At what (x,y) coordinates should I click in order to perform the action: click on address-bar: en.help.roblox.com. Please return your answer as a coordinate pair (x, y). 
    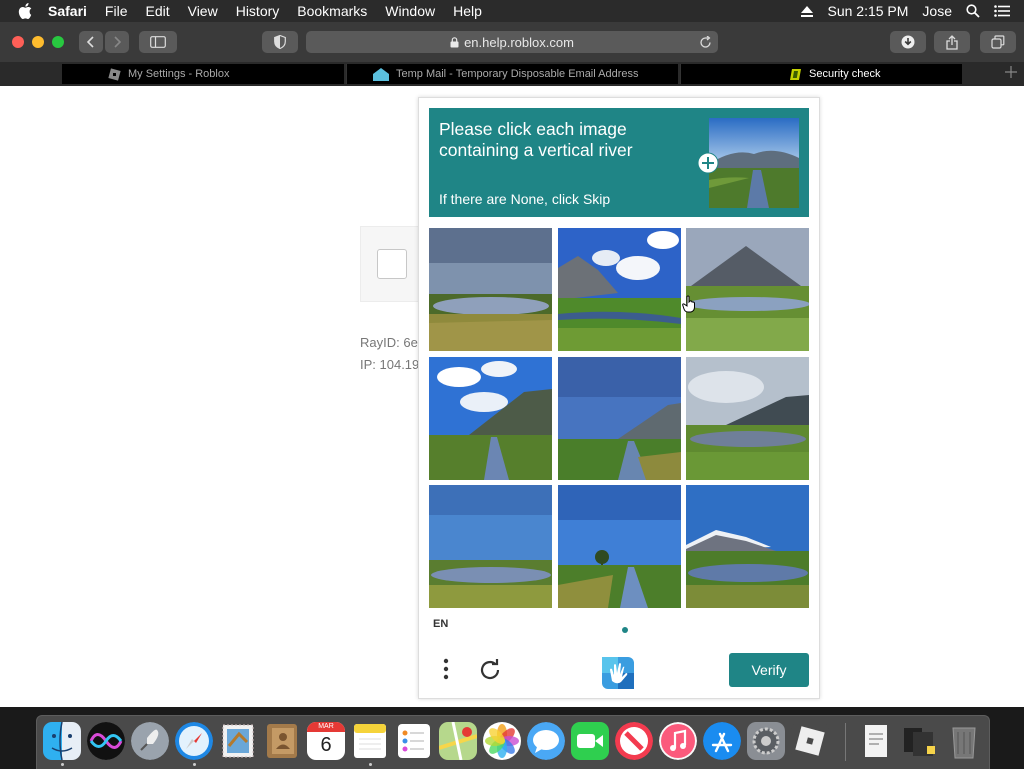
    Looking at the image, I should click on (512, 42).